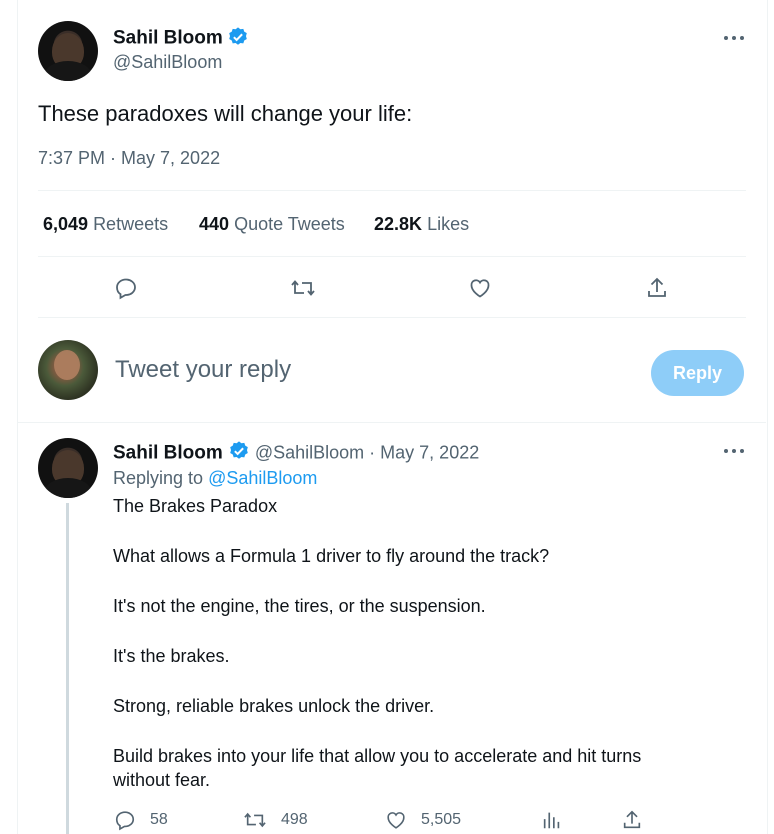 The image size is (774, 834). What do you see at coordinates (66, 224) in the screenshot?
I see `retweets-count: 6,049` at bounding box center [66, 224].